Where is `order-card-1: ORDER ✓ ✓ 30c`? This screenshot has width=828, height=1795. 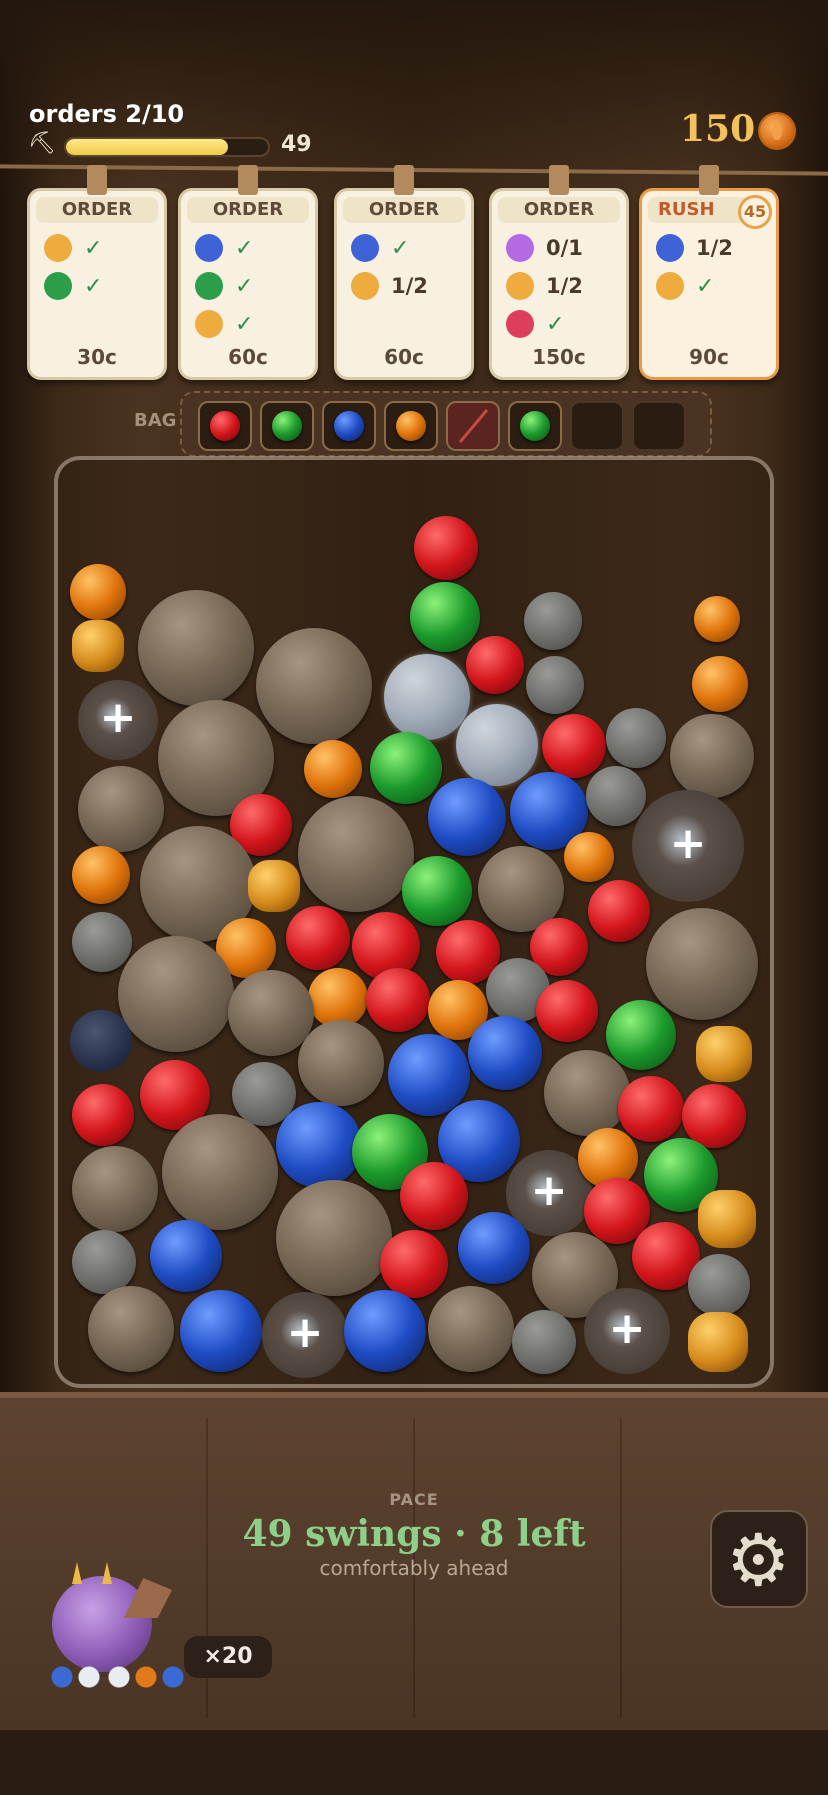 order-card-1: ORDER ✓ ✓ 30c is located at coordinates (97, 272).